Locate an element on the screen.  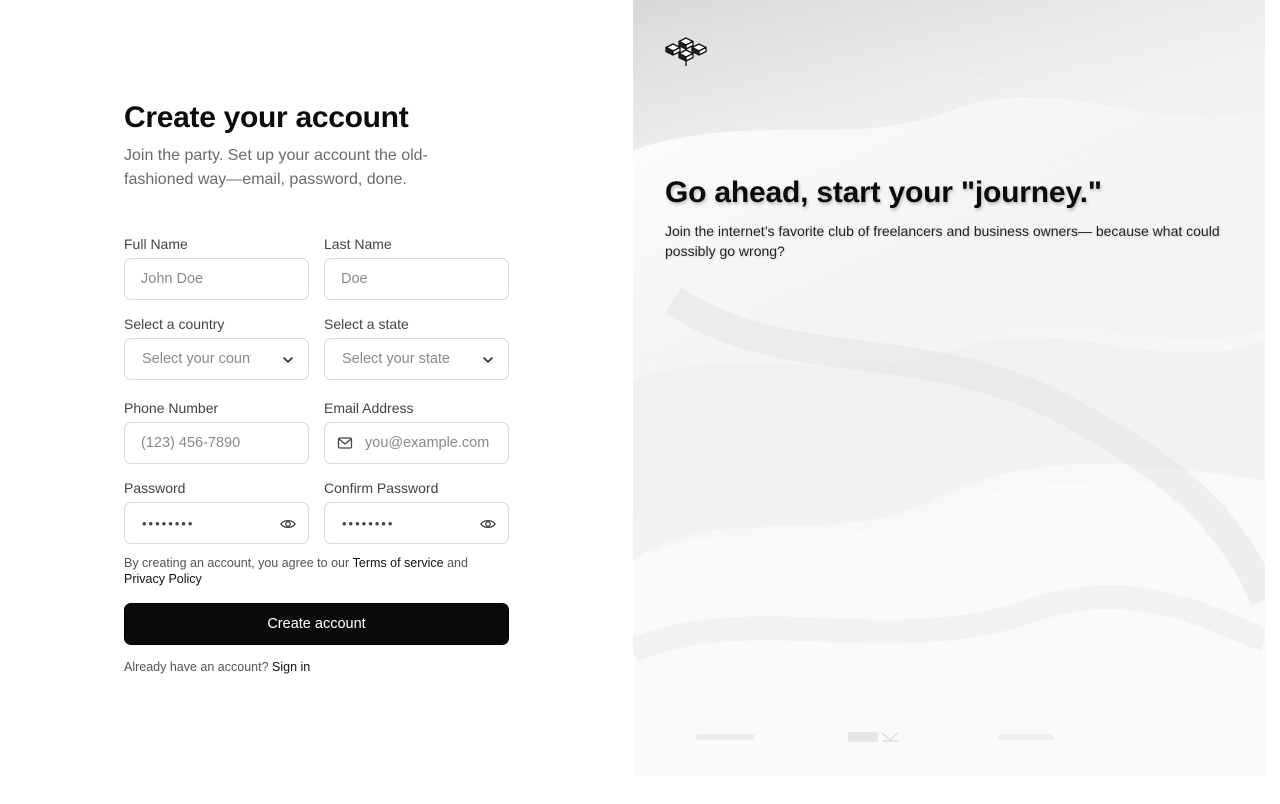
confirm-password-group: Confirm Password •••••••• is located at coordinates (416, 511).